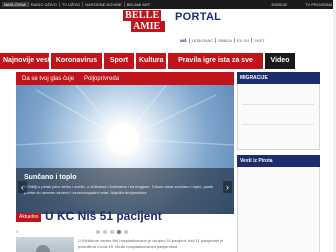  I want to click on top-link-belami-art: BELAMI ART, so click(139, 4).